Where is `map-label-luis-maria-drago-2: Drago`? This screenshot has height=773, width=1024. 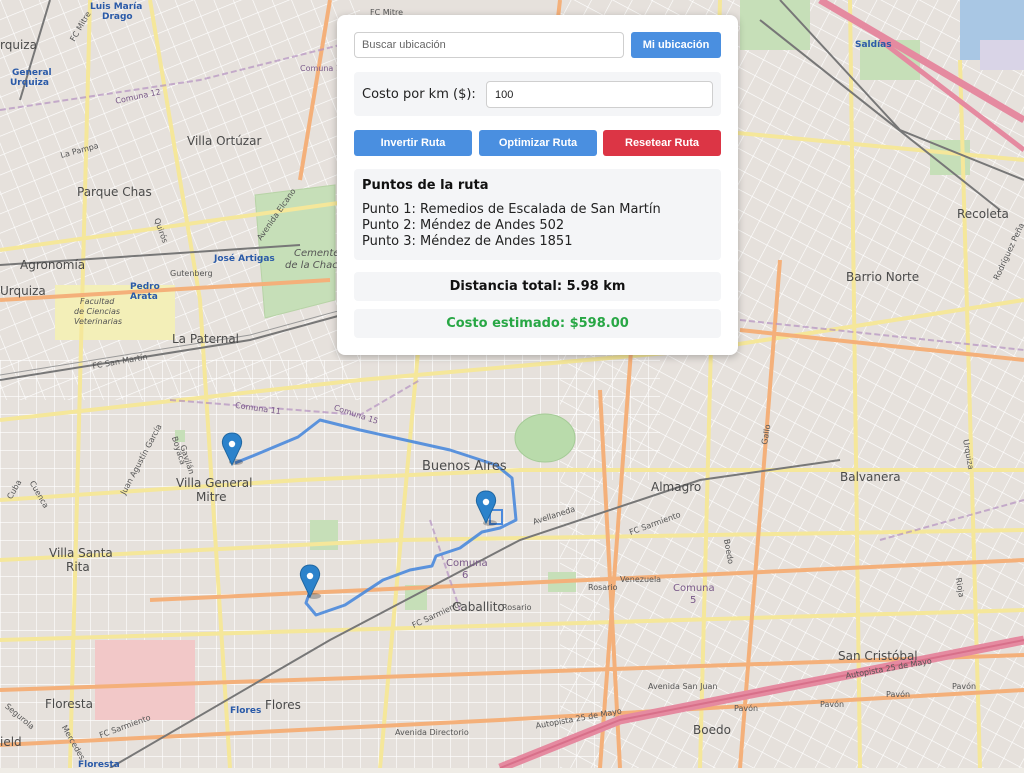
map-label-luis-maria-drago-2: Drago is located at coordinates (117, 17).